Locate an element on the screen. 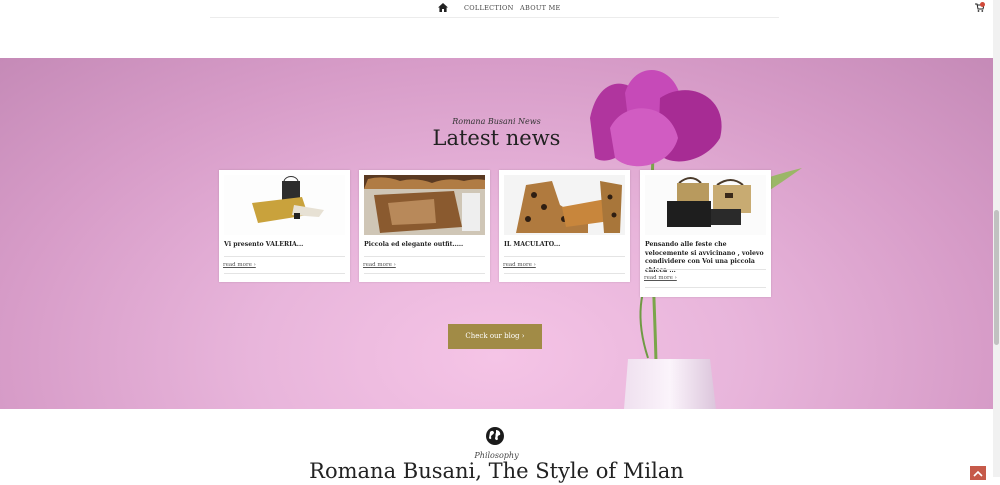 Image resolution: width=1000 pixels, height=485 pixels. cart-badge is located at coordinates (982, 4).